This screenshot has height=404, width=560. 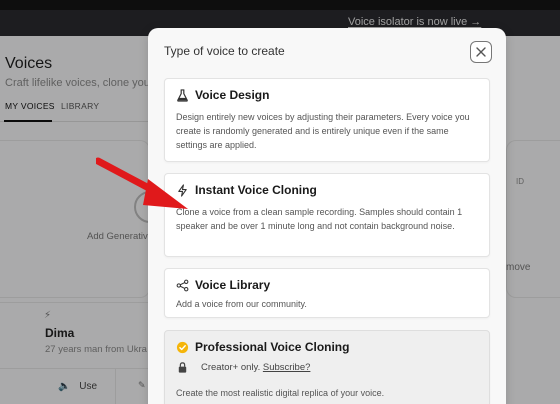 I want to click on flask-icon, so click(x=182, y=95).